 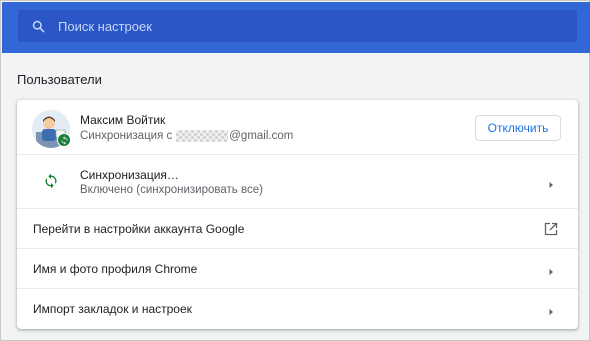 I want to click on search-placeholder: Поиск настроек, so click(x=105, y=26).